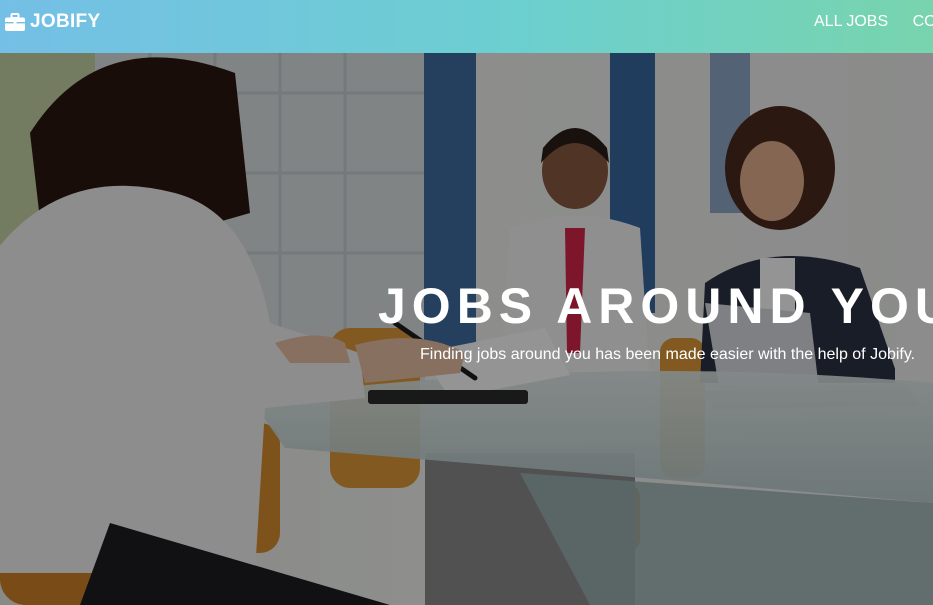  Describe the element at coordinates (15, 22) in the screenshot. I see `briefcase-icon` at that location.